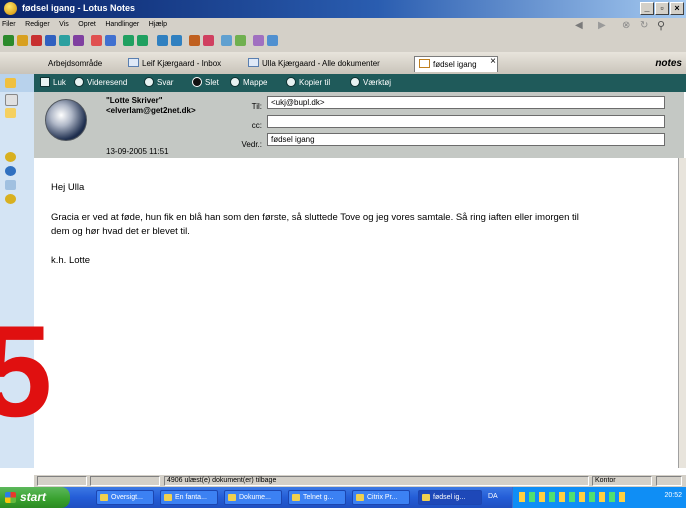 Image resolution: width=686 pixels, height=508 pixels. Describe the element at coordinates (205, 83) in the screenshot. I see `delete-action-button: Slet` at that location.